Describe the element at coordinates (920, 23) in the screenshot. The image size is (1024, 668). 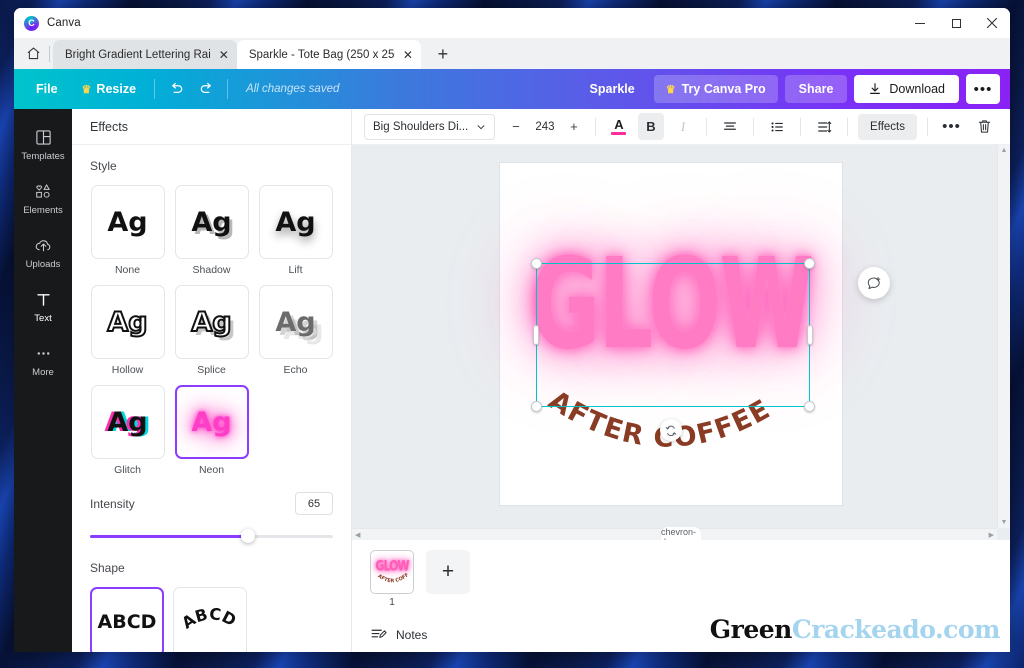
I see `minimize-button` at that location.